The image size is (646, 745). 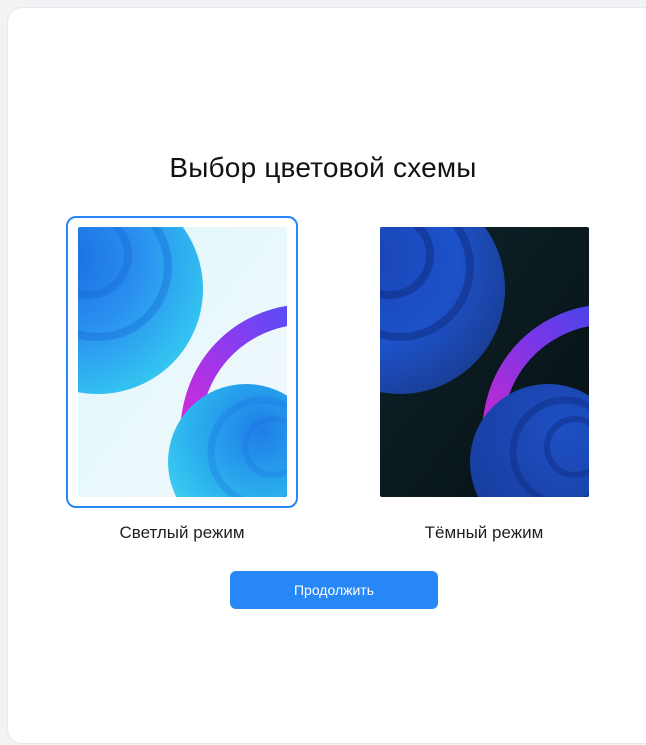 I want to click on light-theme-preview, so click(x=182, y=362).